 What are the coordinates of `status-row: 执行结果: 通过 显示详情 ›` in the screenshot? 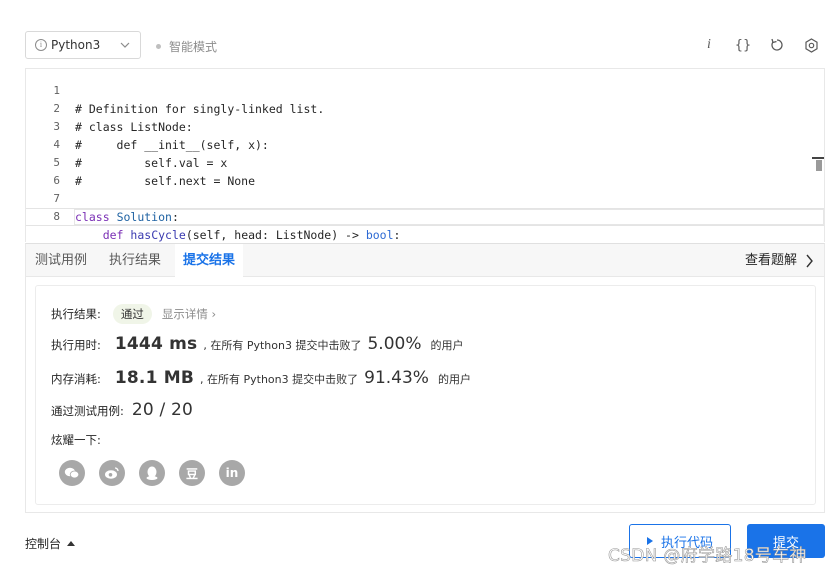 It's located at (133, 314).